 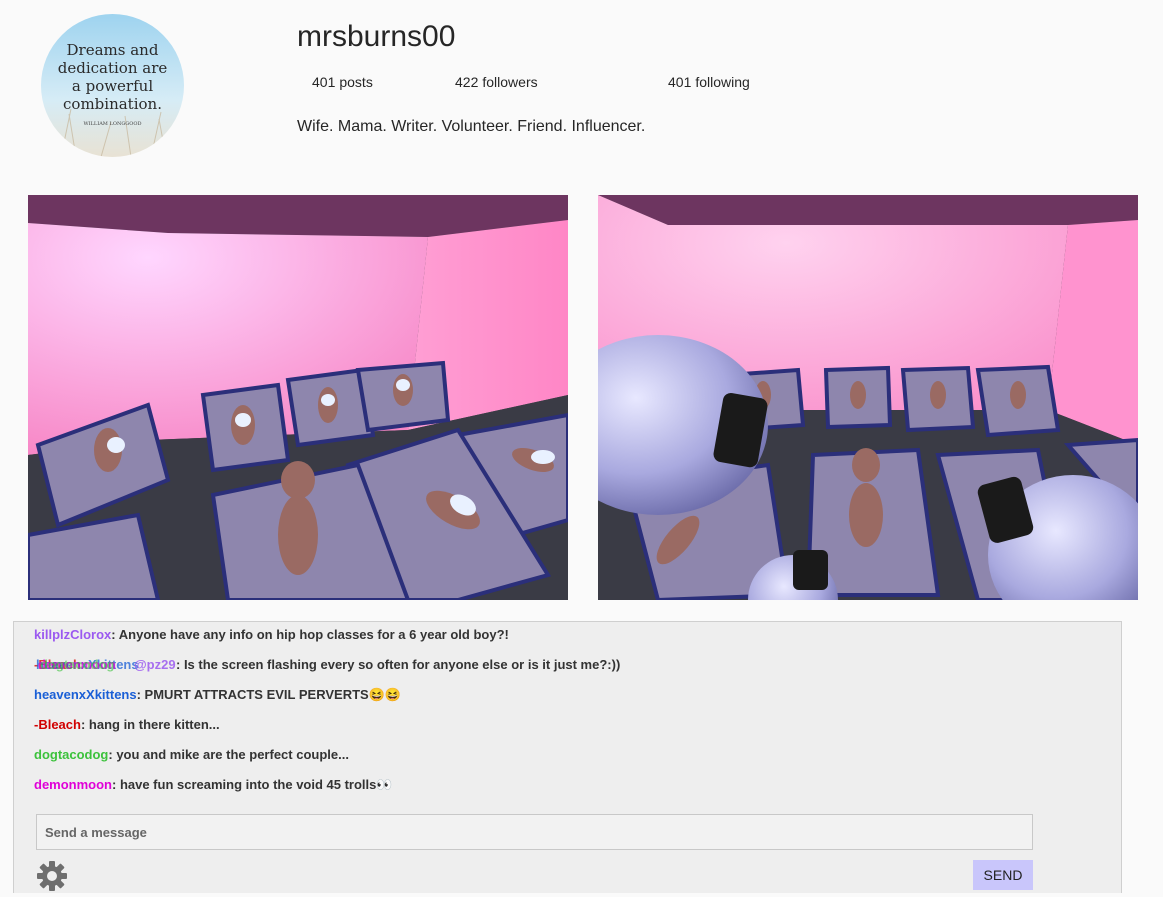 What do you see at coordinates (376, 36) in the screenshot?
I see `profile-username: mrsburns00` at bounding box center [376, 36].